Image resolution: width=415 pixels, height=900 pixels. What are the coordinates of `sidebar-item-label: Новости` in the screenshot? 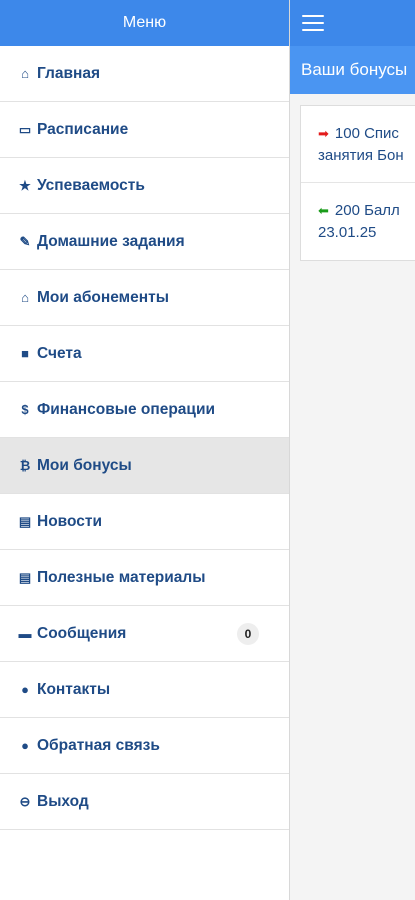 It's located at (69, 521).